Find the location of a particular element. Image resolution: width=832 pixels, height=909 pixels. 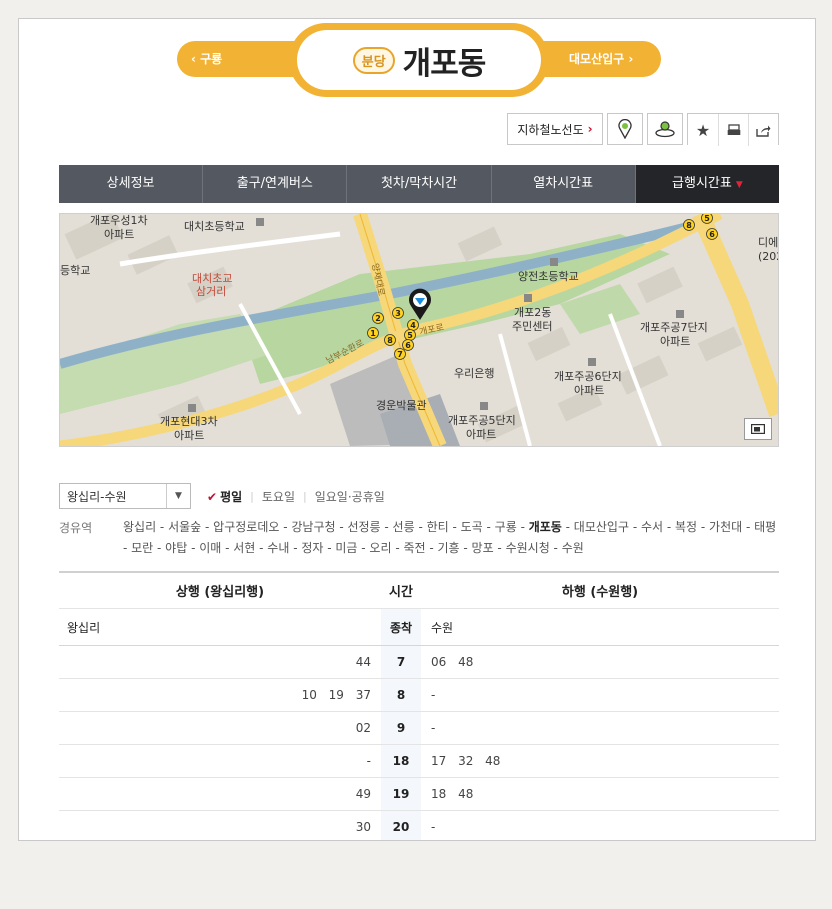

map-label-daechi-int: 대치초교 is located at coordinates (212, 278).